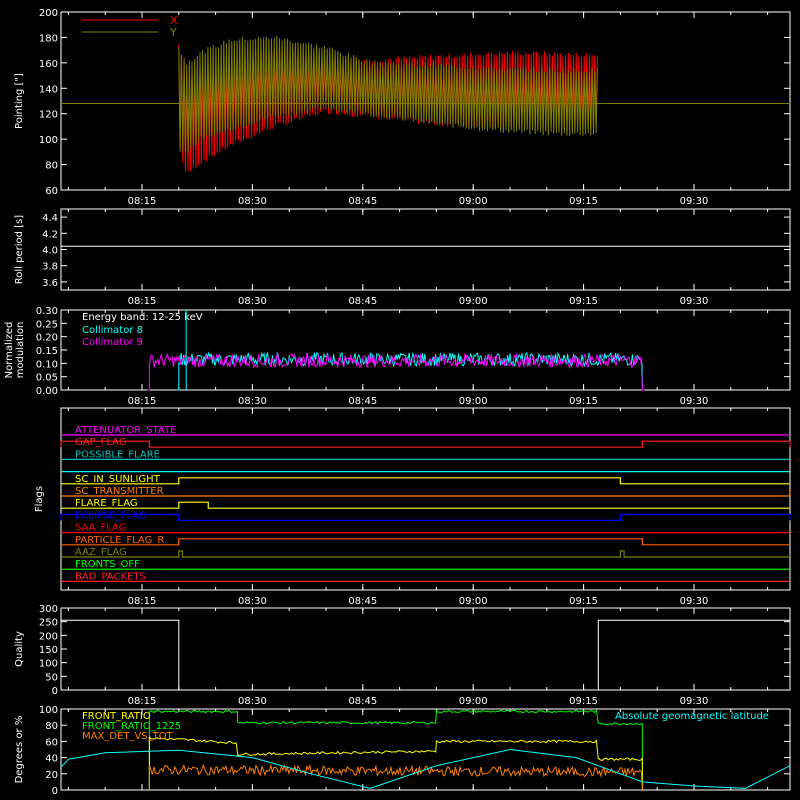 Image resolution: width=800 pixels, height=800 pixels. What do you see at coordinates (55, 691) in the screenshot?
I see `quality-y-tick-label: 0` at bounding box center [55, 691].